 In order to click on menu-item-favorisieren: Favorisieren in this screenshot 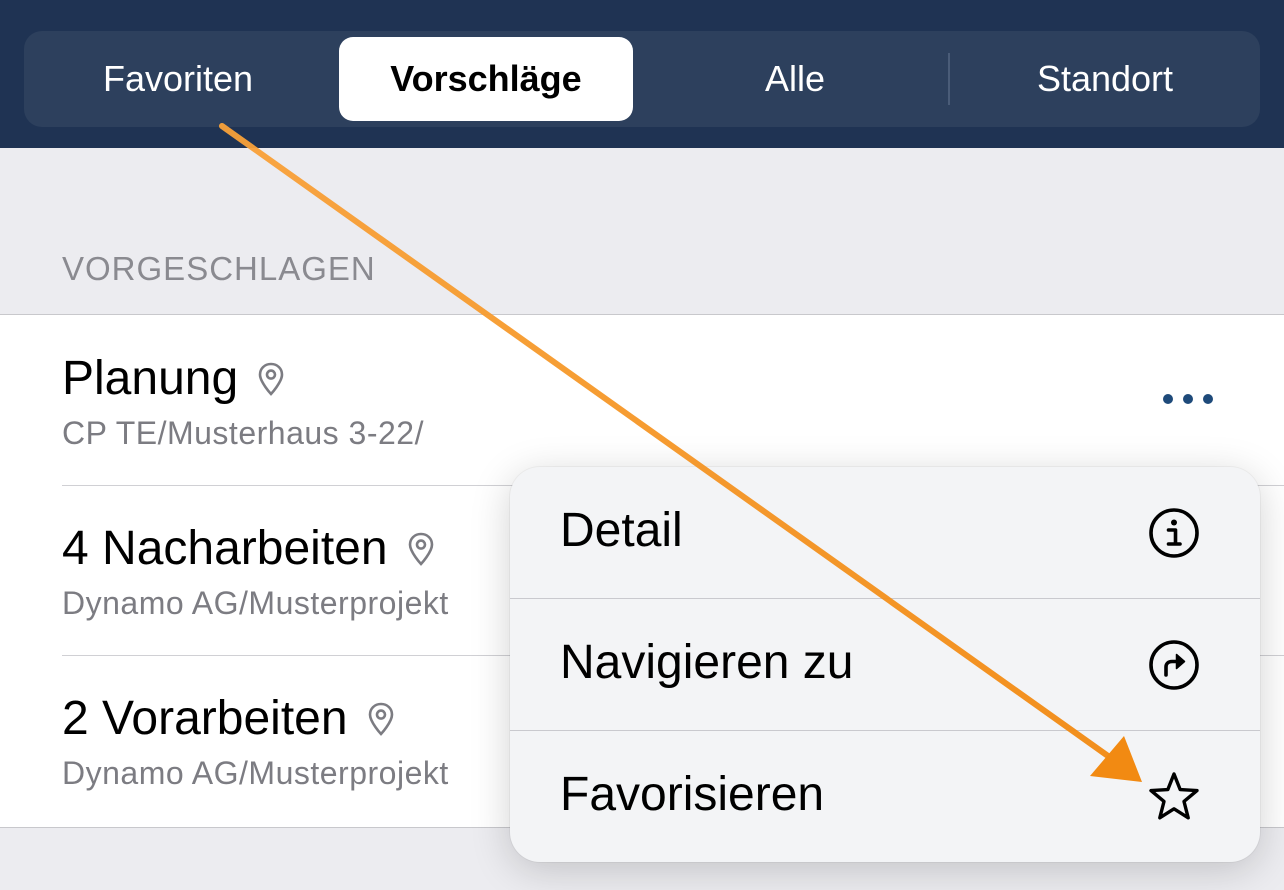, I will do `click(885, 796)`.